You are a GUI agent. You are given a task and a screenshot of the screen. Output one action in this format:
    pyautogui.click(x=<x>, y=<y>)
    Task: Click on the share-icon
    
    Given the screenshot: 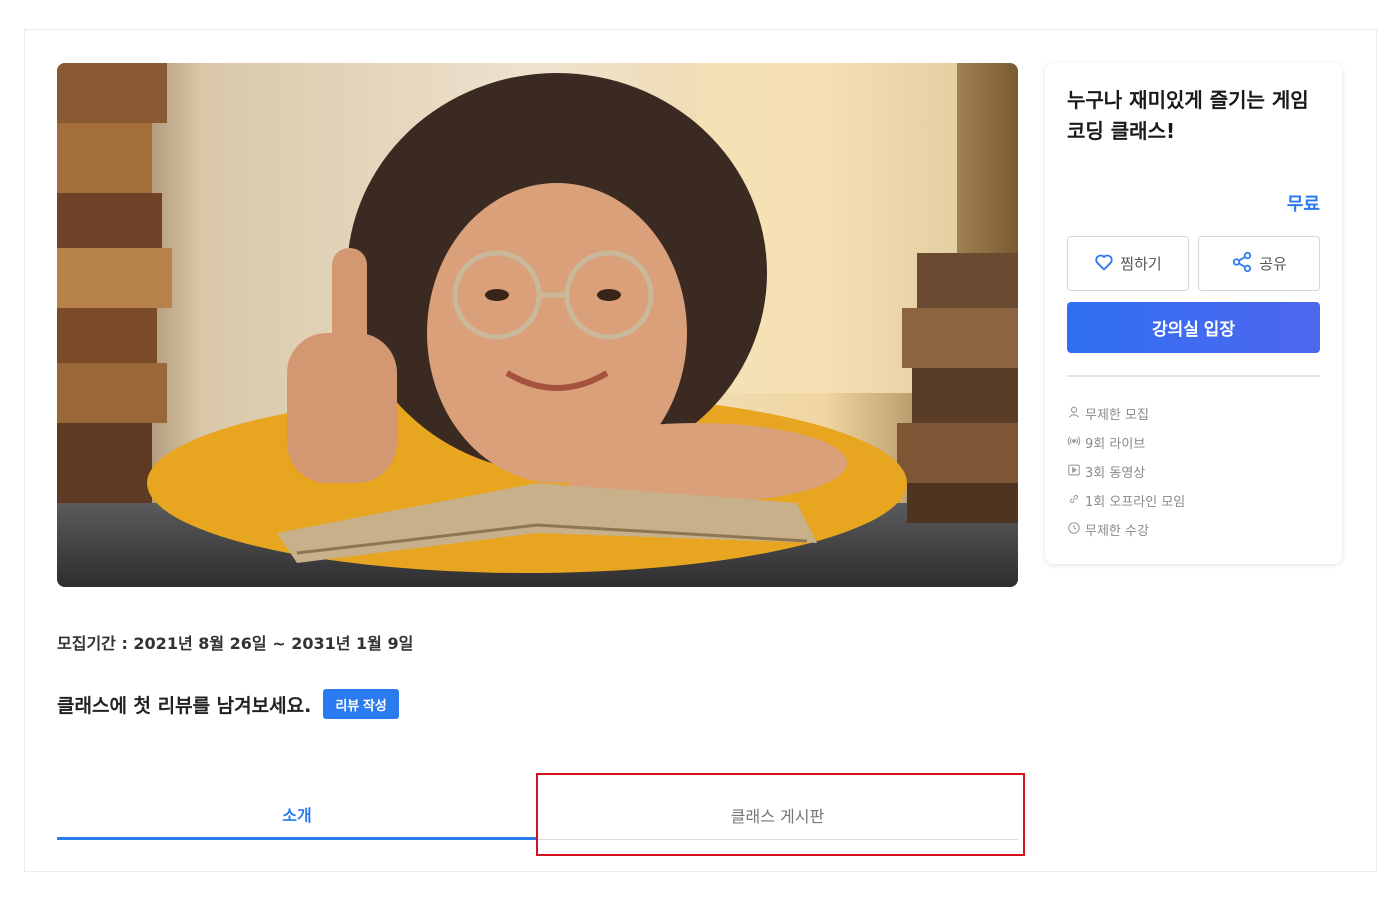 What is the action you would take?
    pyautogui.click(x=1242, y=264)
    